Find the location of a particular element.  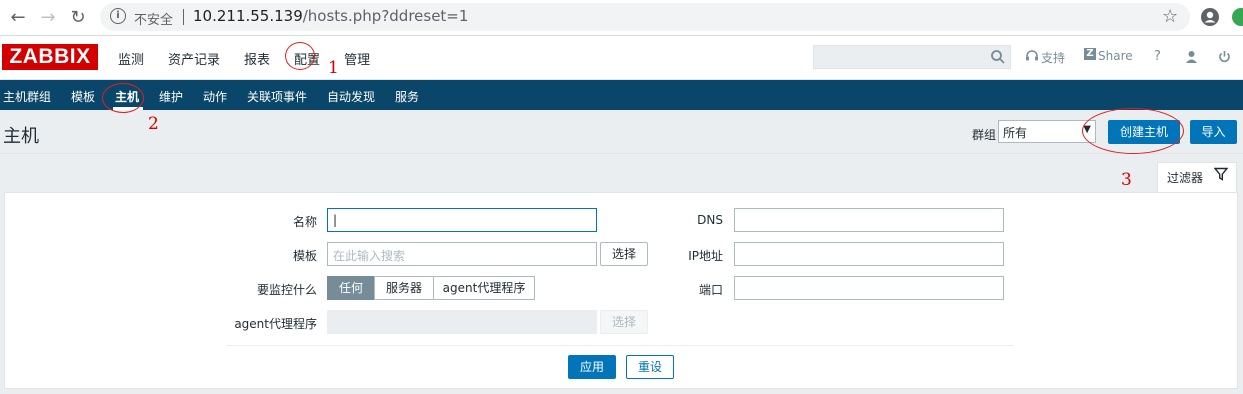

apply-button: 应用 is located at coordinates (592, 367).